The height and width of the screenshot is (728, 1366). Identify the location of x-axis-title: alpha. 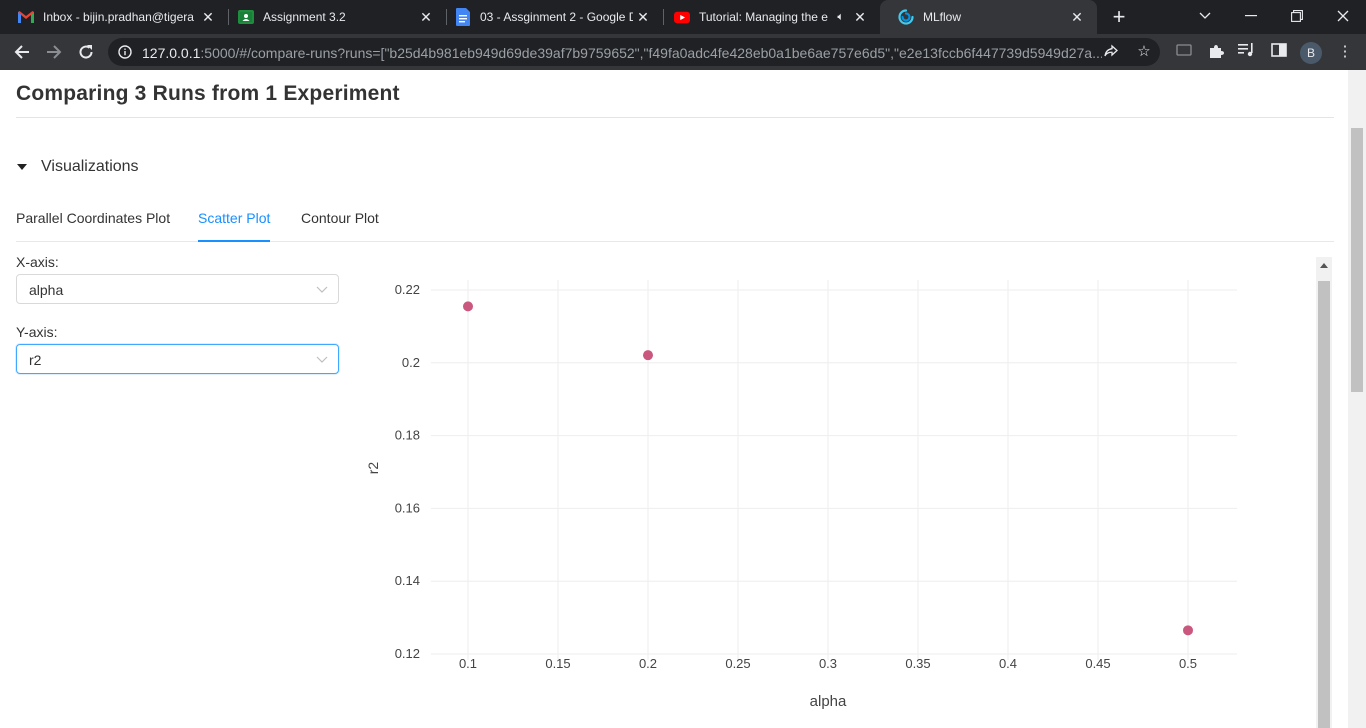
(828, 701).